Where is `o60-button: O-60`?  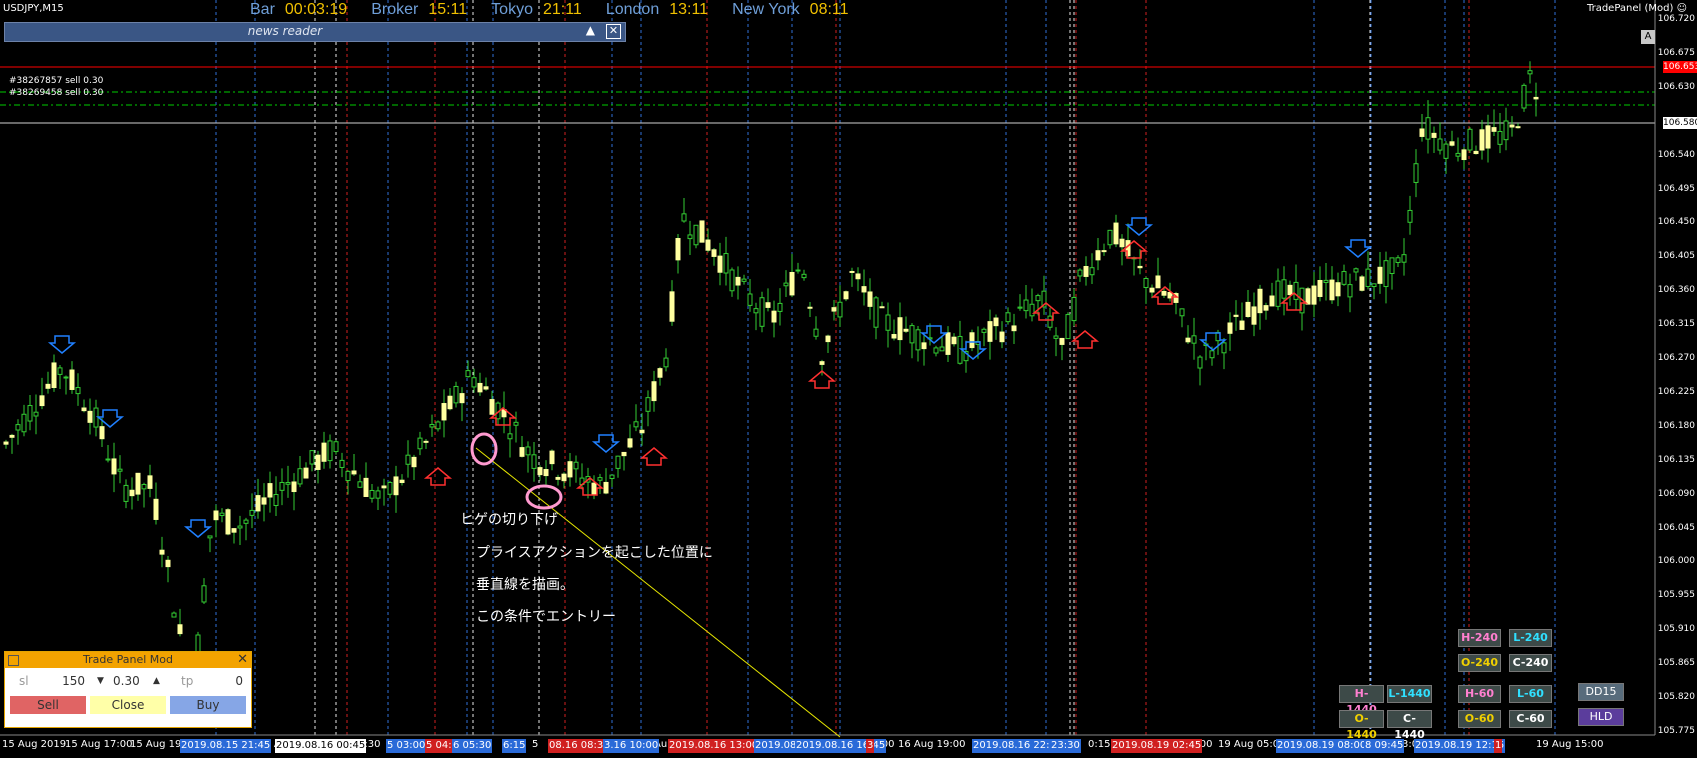 o60-button: O-60 is located at coordinates (1479, 719).